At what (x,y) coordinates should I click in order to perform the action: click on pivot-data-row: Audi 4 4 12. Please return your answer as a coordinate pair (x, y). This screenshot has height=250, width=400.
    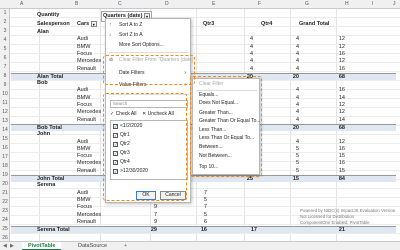
    Looking at the image, I should click on (203, 39).